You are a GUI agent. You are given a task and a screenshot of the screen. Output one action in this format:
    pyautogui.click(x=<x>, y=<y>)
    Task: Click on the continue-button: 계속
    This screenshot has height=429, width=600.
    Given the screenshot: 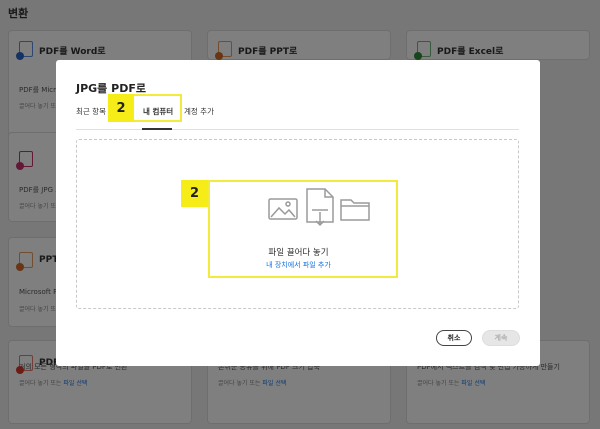 What is the action you would take?
    pyautogui.click(x=501, y=338)
    